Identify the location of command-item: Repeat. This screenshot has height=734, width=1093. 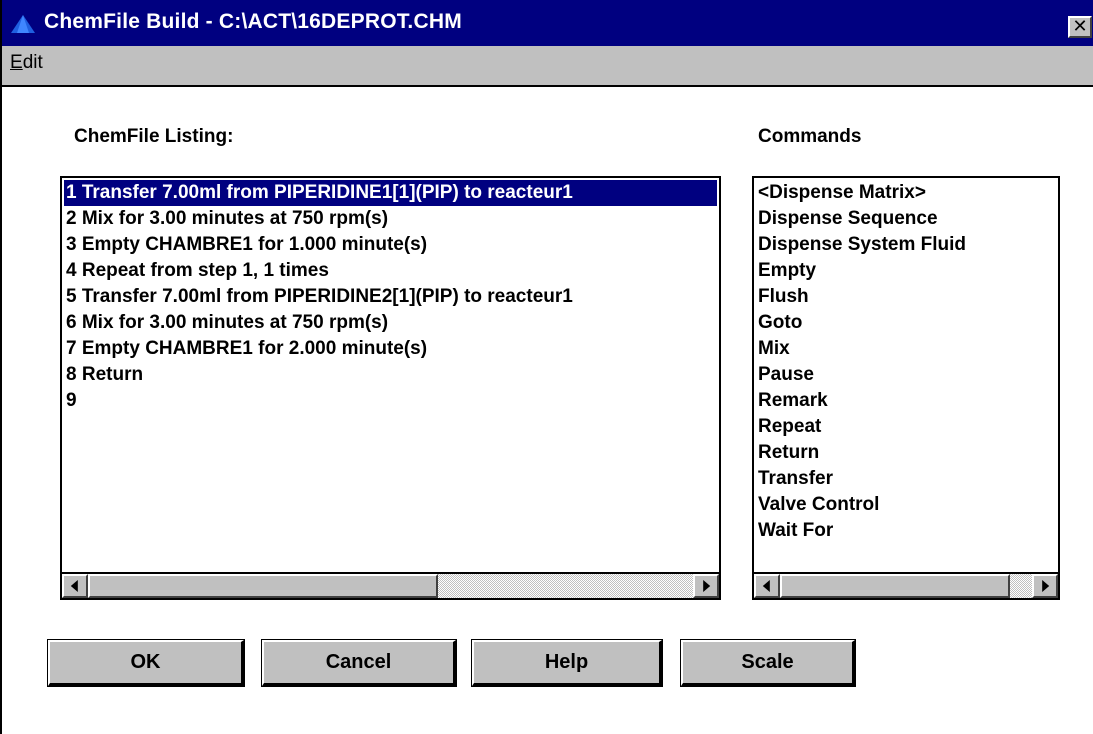
(906, 427).